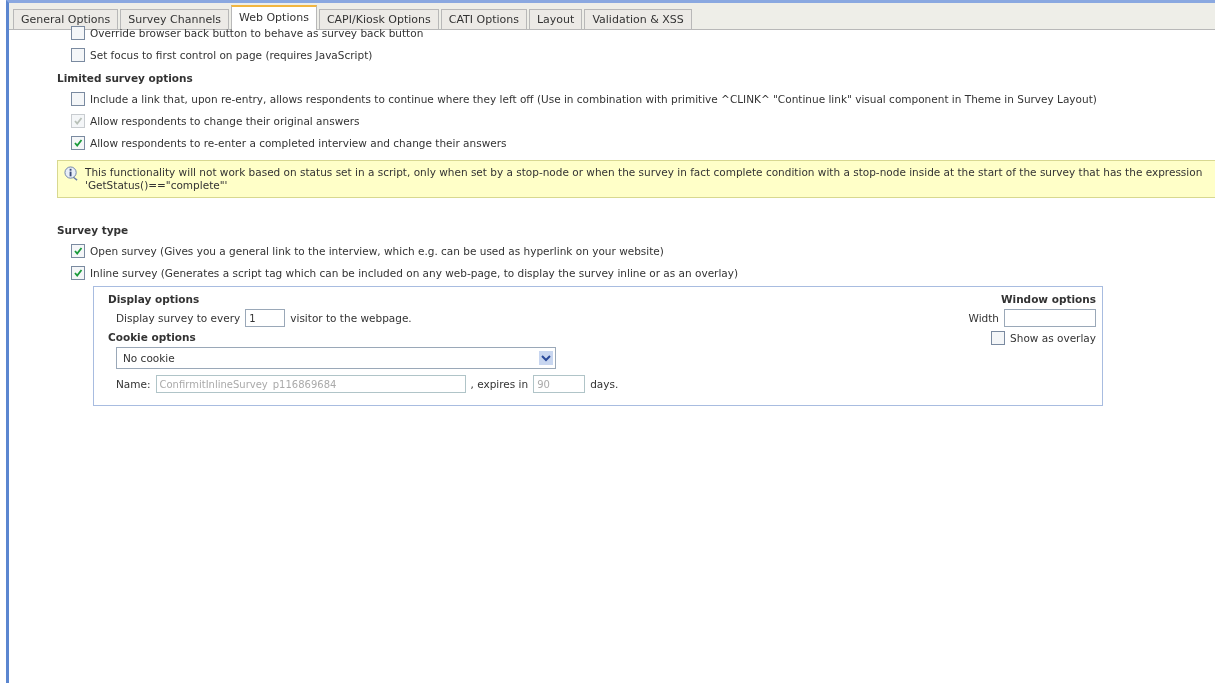 Image resolution: width=1215 pixels, height=683 pixels. Describe the element at coordinates (298, 143) in the screenshot. I see `option-label: Allow respondents to re-enter a completed interview and change their answers` at that location.